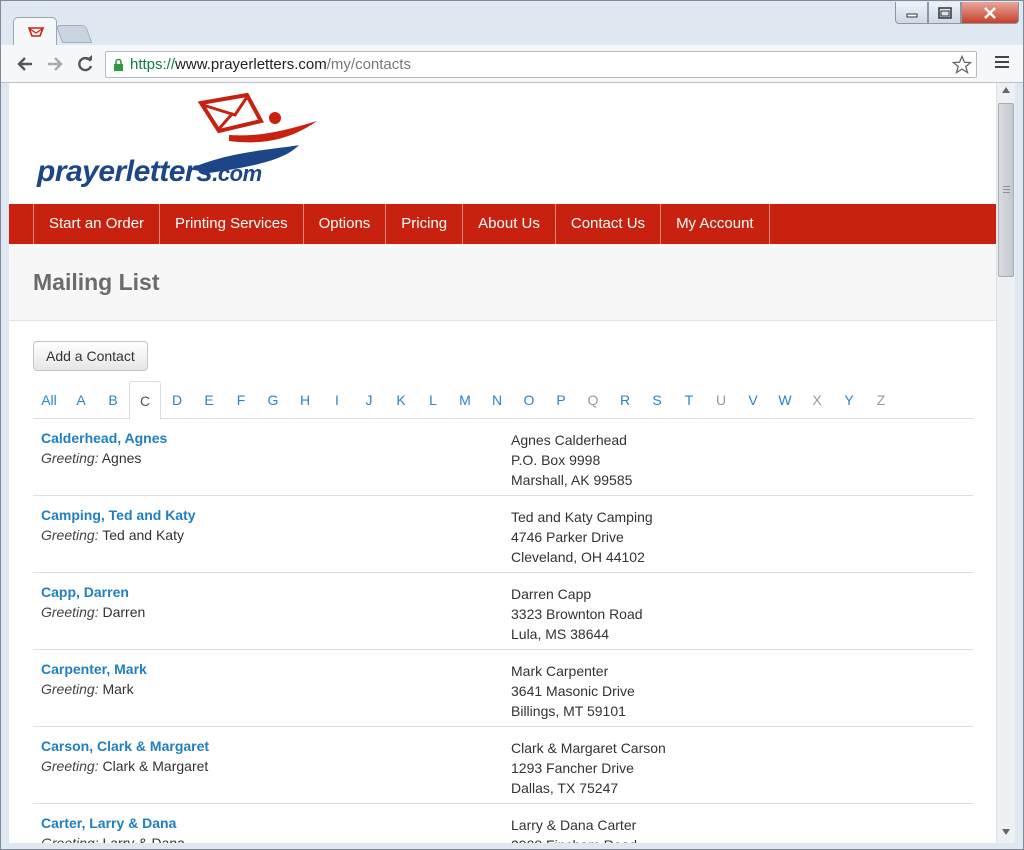 Image resolution: width=1024 pixels, height=850 pixels. I want to click on letter-tab-l: L, so click(433, 400).